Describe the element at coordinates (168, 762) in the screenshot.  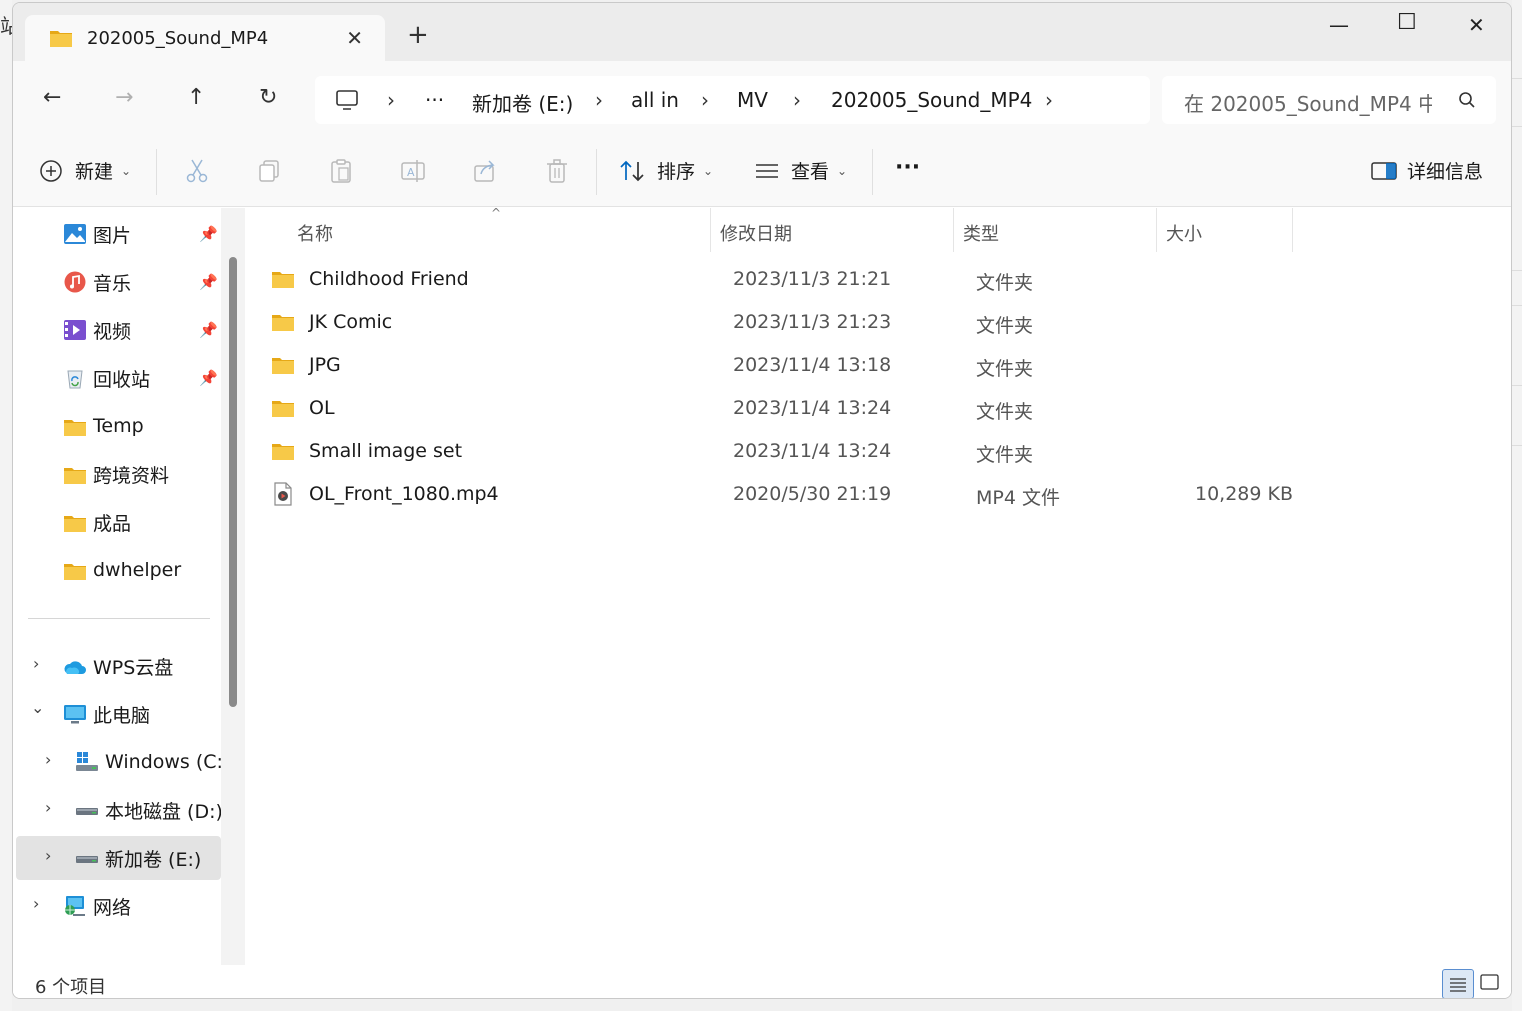
I see `sidebar-item-label: Windows (C:)` at that location.